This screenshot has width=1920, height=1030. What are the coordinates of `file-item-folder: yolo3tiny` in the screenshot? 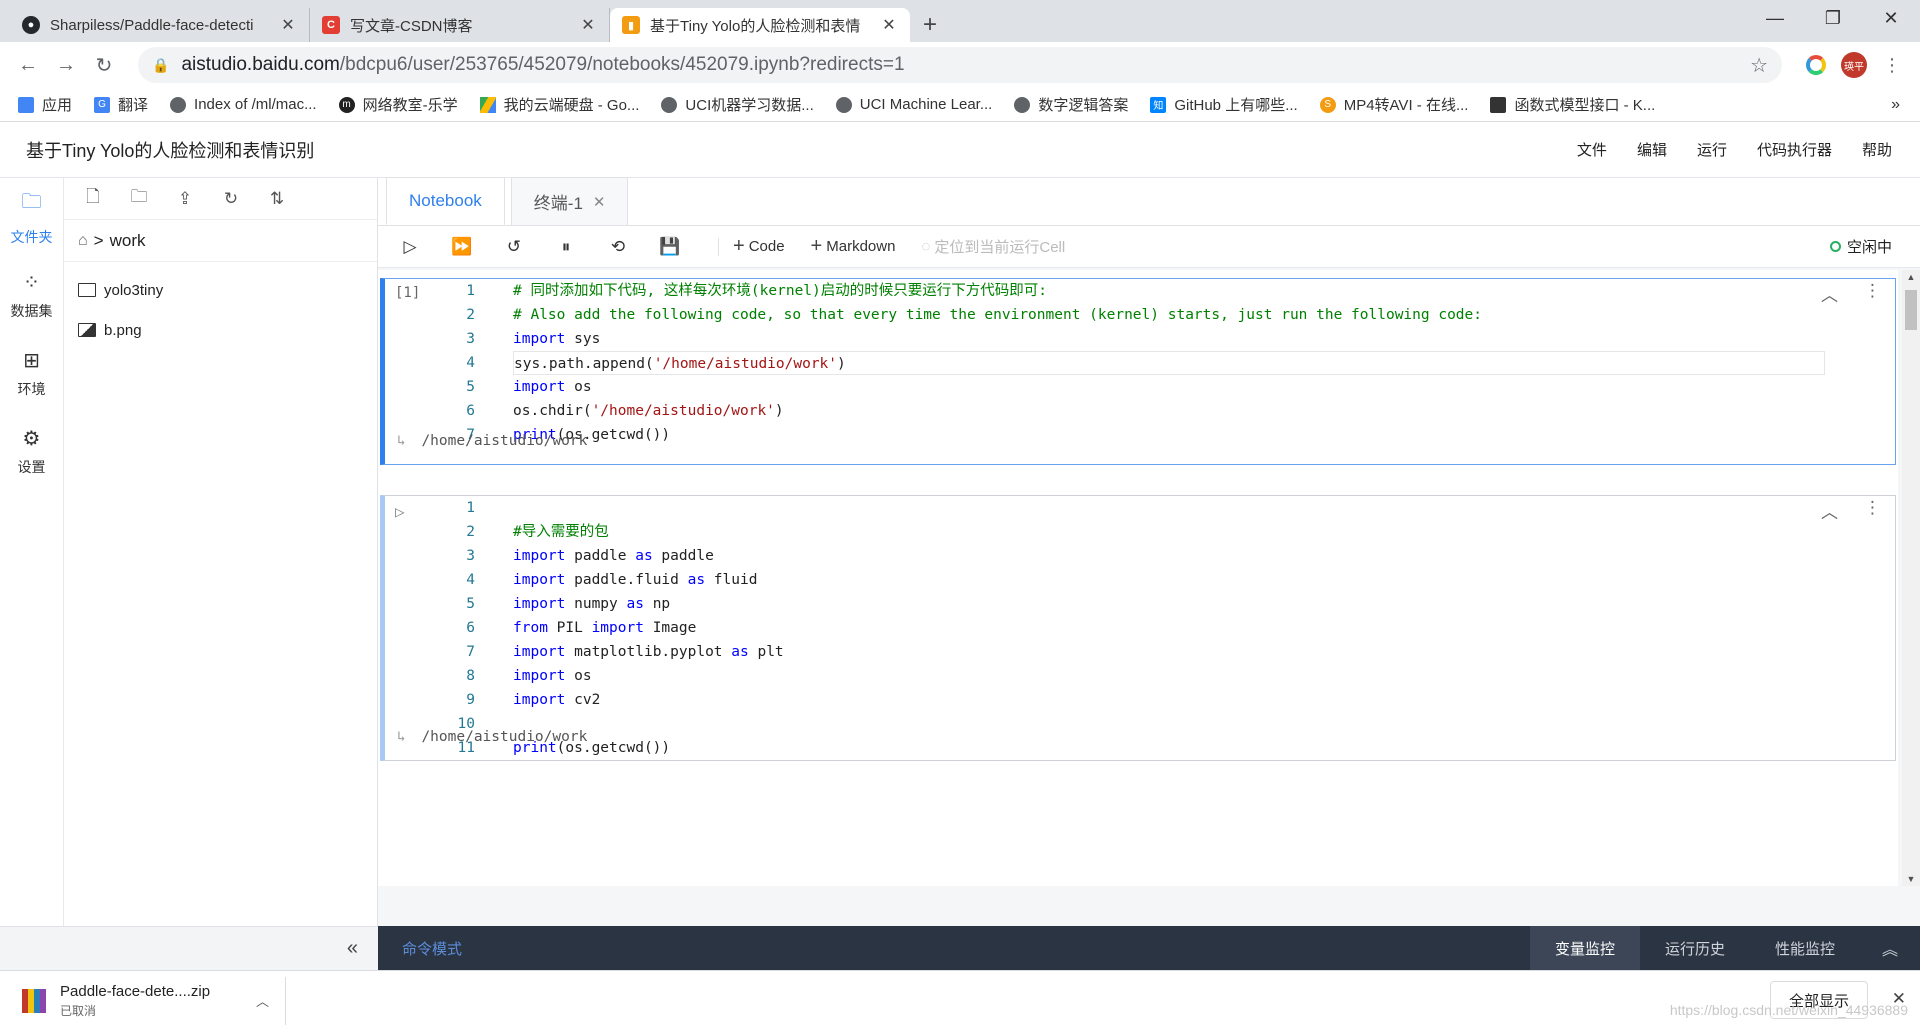 It's located at (220, 290).